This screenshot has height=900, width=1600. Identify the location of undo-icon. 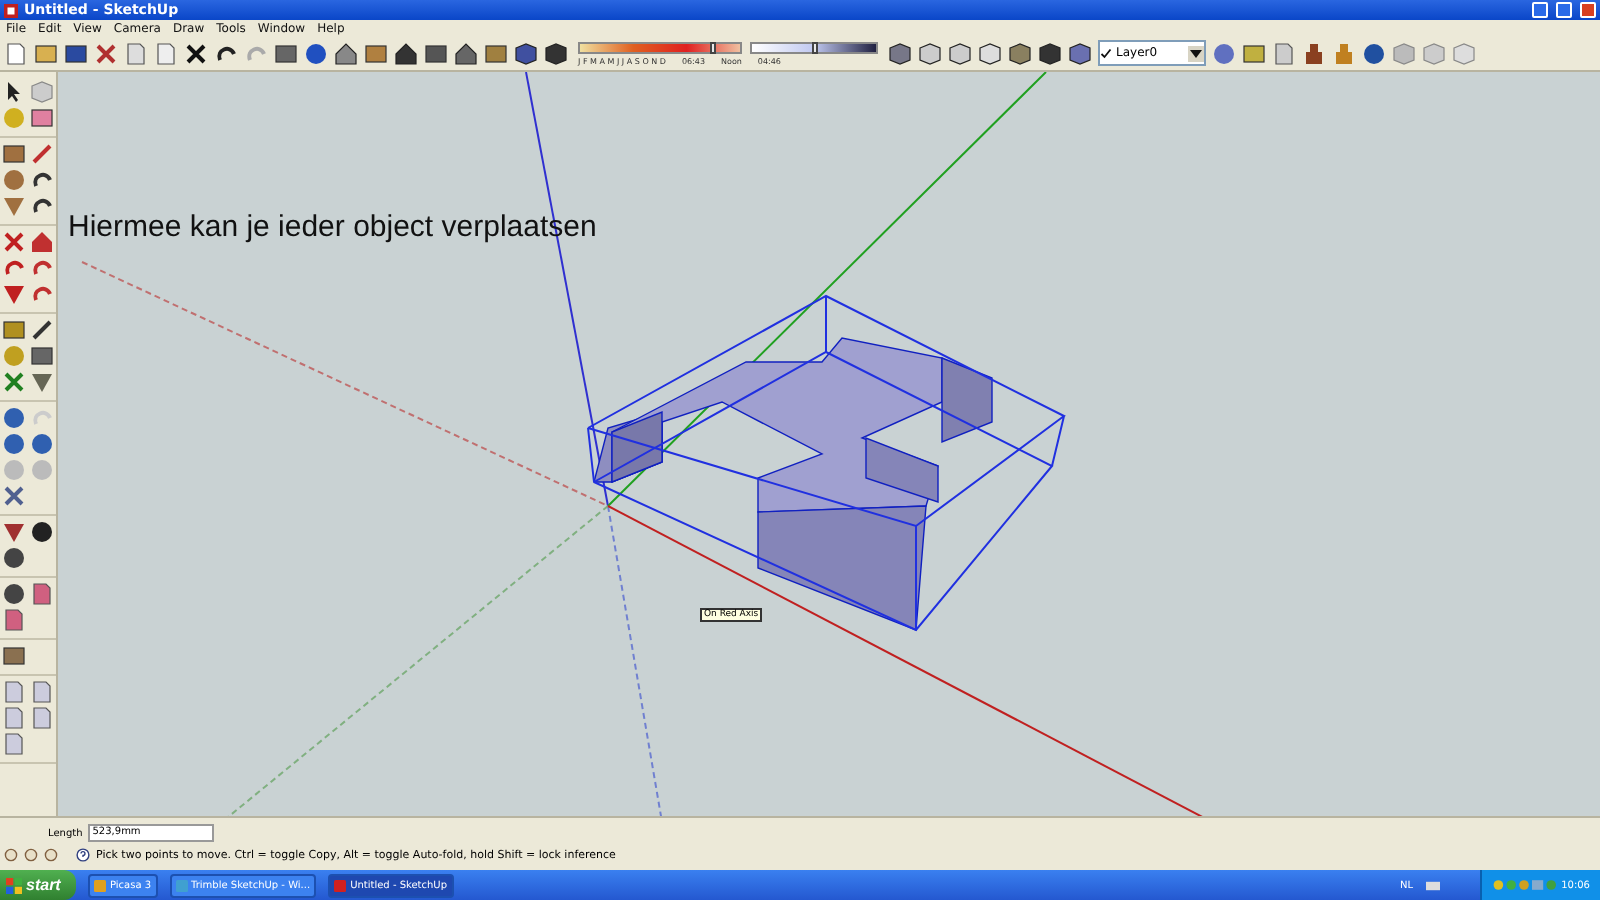
(226, 53).